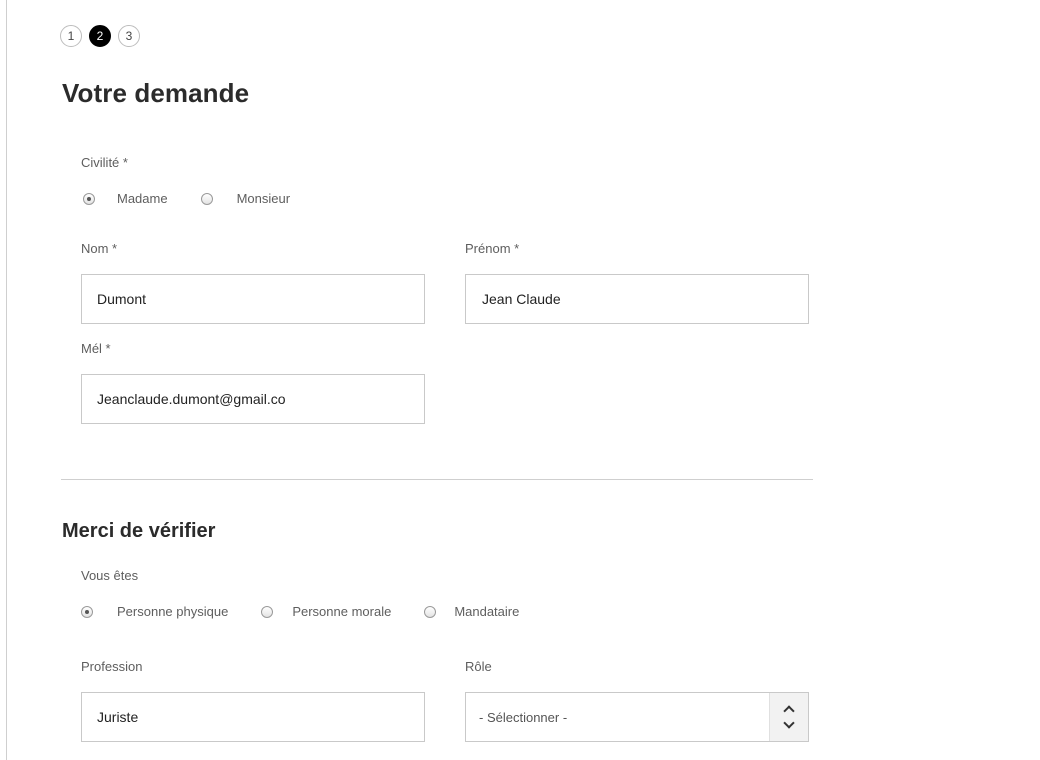 This screenshot has width=1040, height=760. What do you see at coordinates (267, 611) in the screenshot?
I see `radio-personne-morale-circle` at bounding box center [267, 611].